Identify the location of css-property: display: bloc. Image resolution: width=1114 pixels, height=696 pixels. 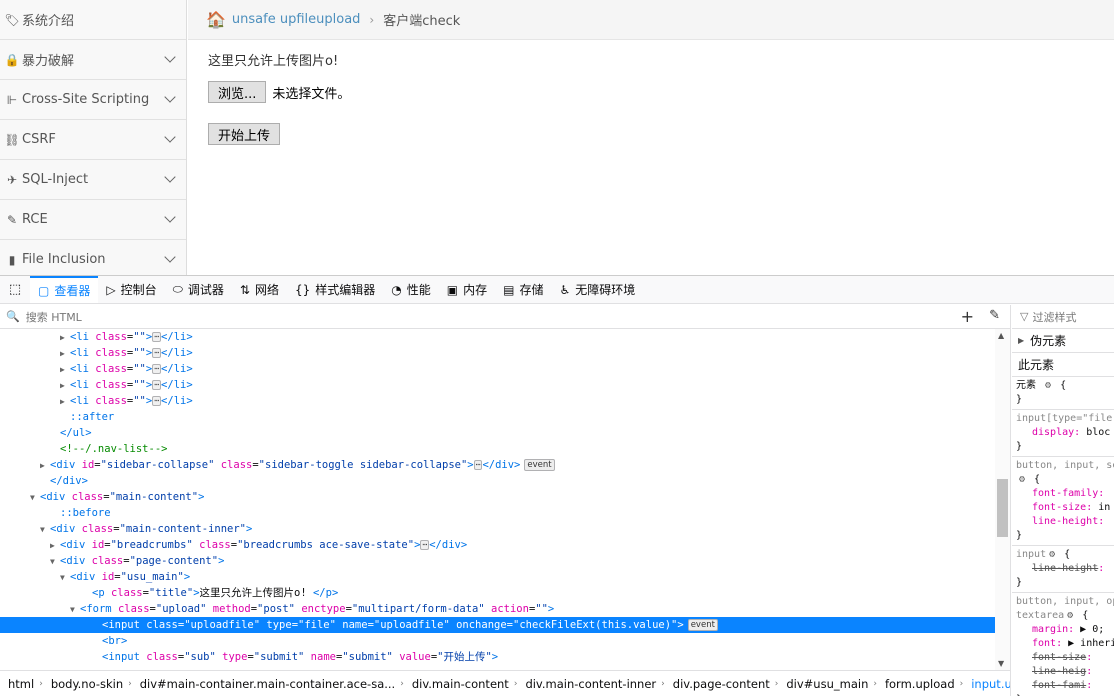
(1063, 433).